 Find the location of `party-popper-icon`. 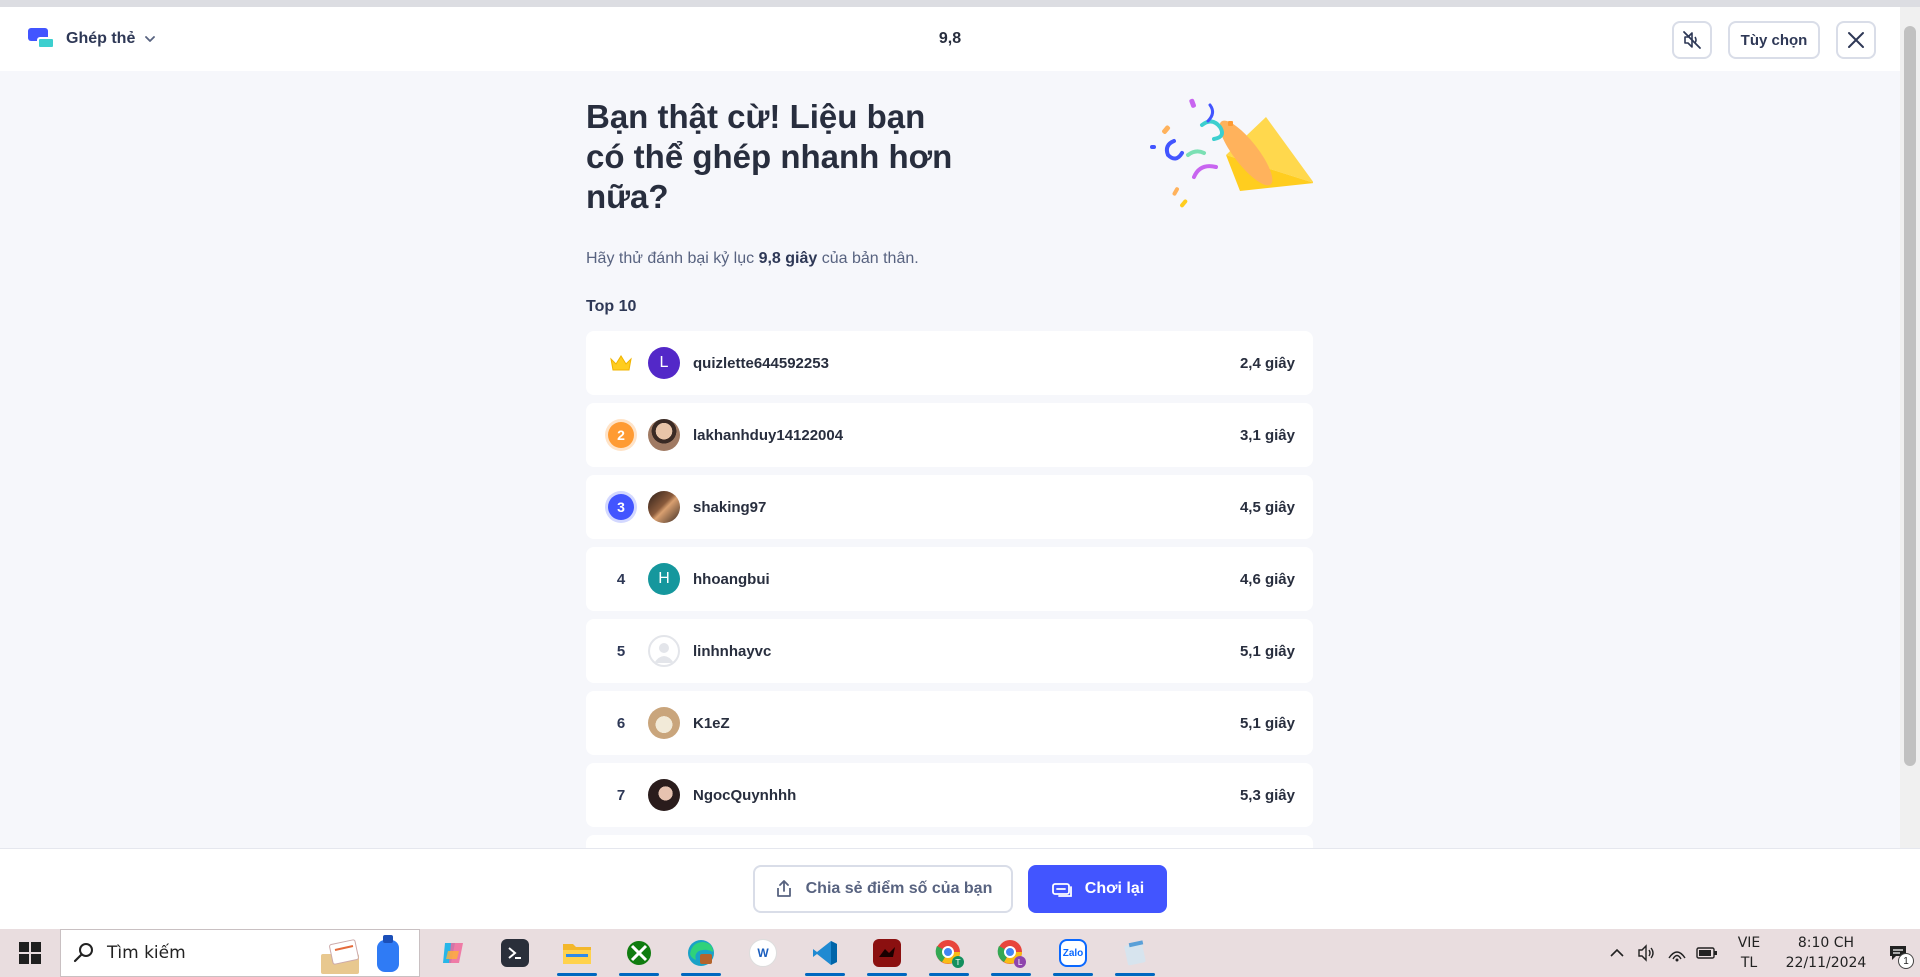

party-popper-icon is located at coordinates (1231, 153).